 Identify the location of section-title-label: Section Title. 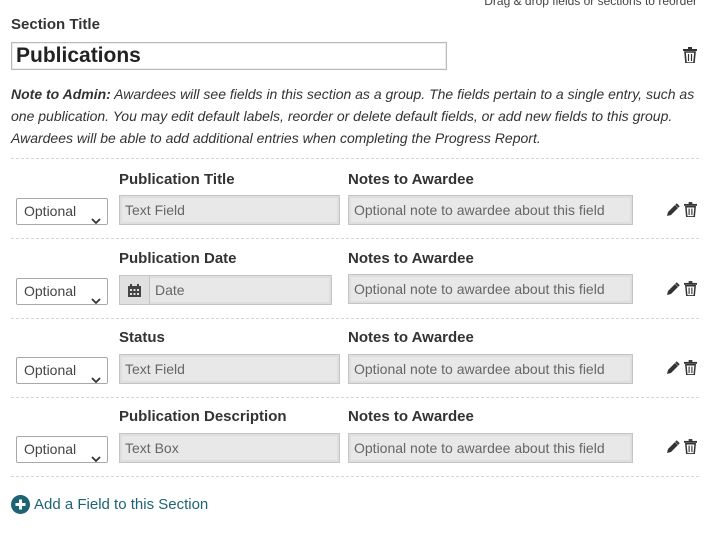
(55, 24).